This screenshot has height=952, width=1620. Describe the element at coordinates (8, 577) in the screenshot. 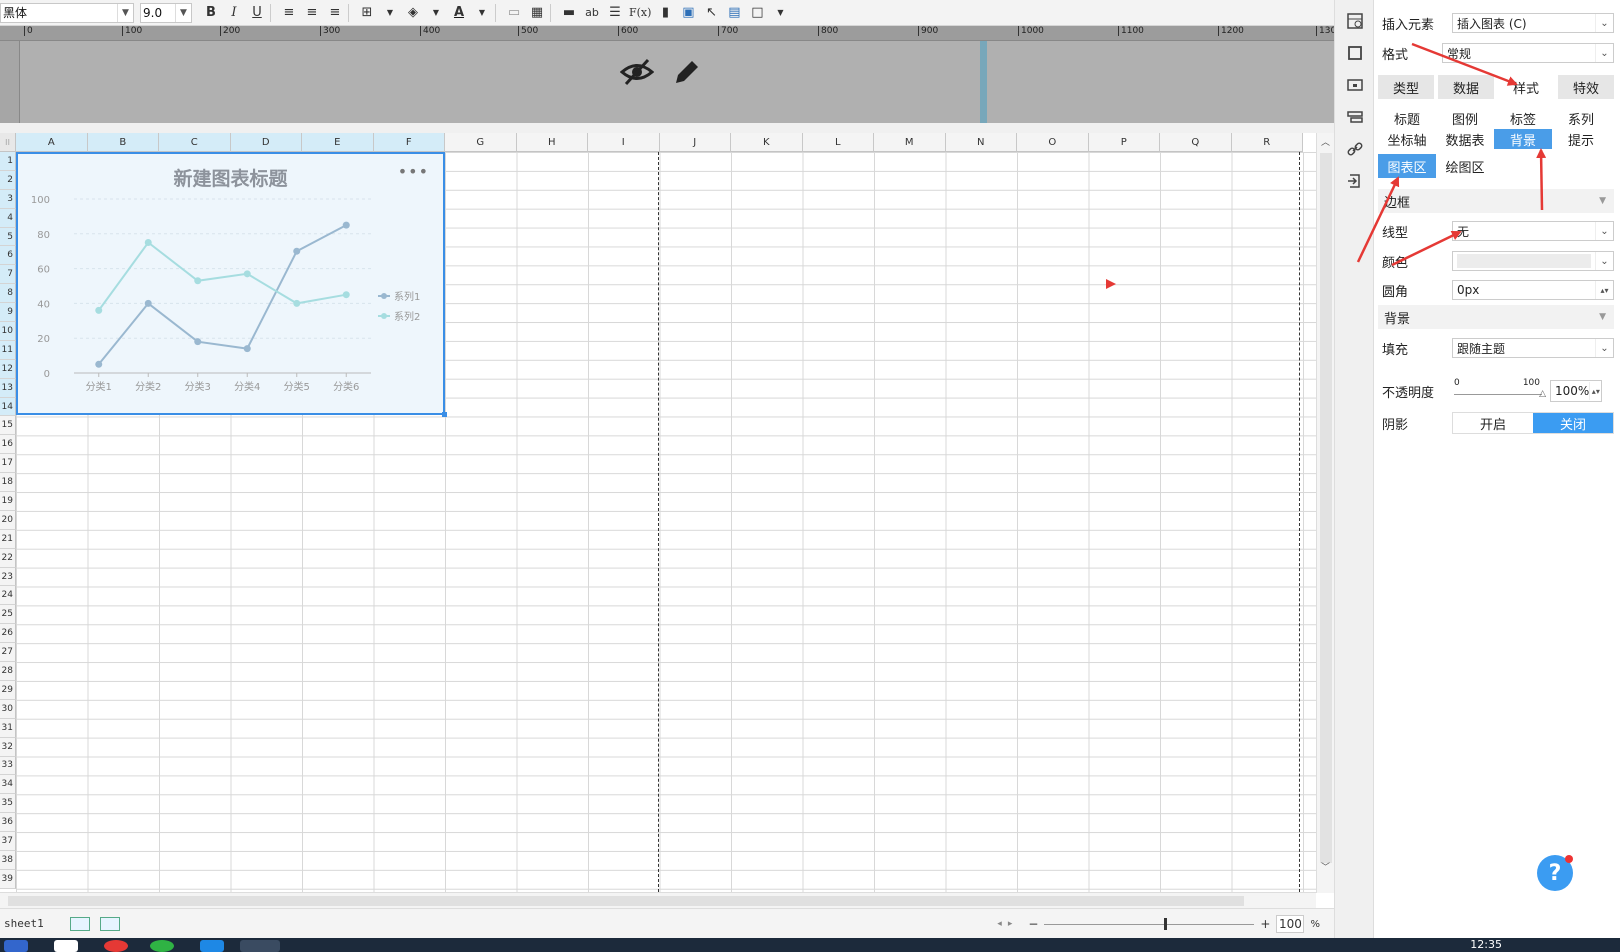

I see `row-header-23: 23` at that location.